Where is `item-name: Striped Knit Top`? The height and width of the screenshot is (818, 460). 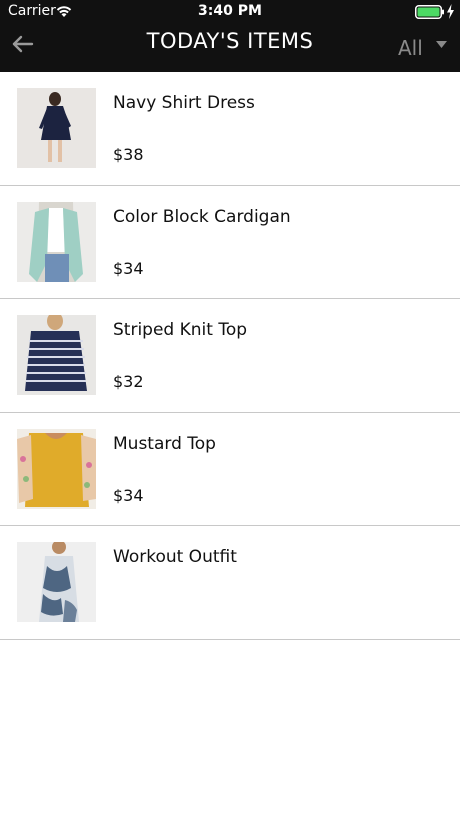 item-name: Striped Knit Top is located at coordinates (180, 330).